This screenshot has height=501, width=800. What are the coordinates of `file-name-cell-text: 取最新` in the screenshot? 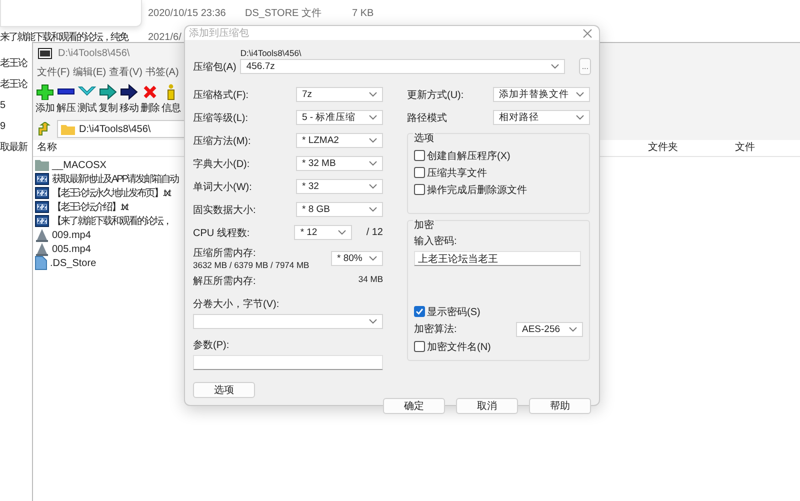 It's located at (13, 147).